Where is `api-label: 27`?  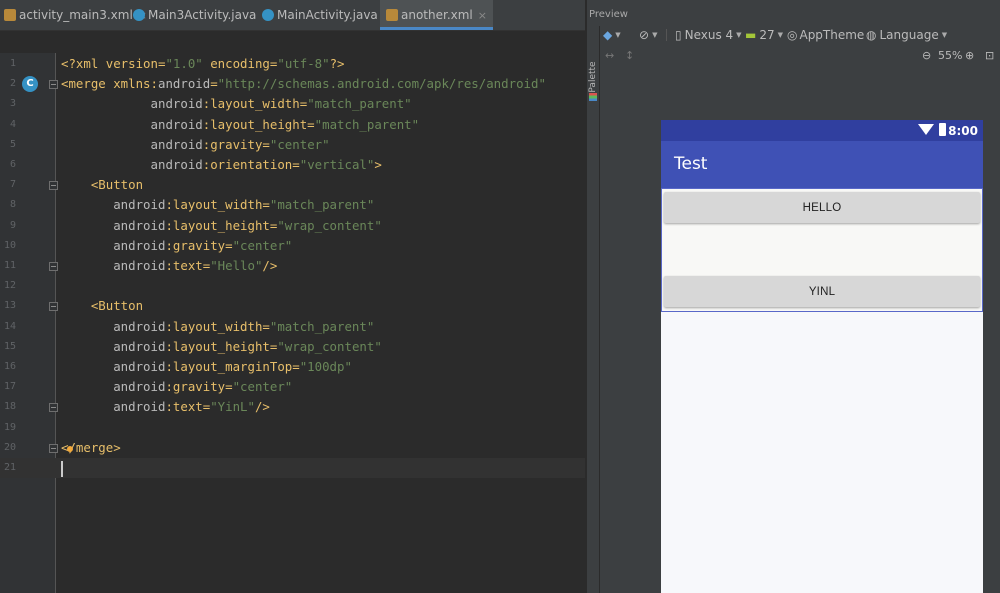 api-label: 27 is located at coordinates (767, 35).